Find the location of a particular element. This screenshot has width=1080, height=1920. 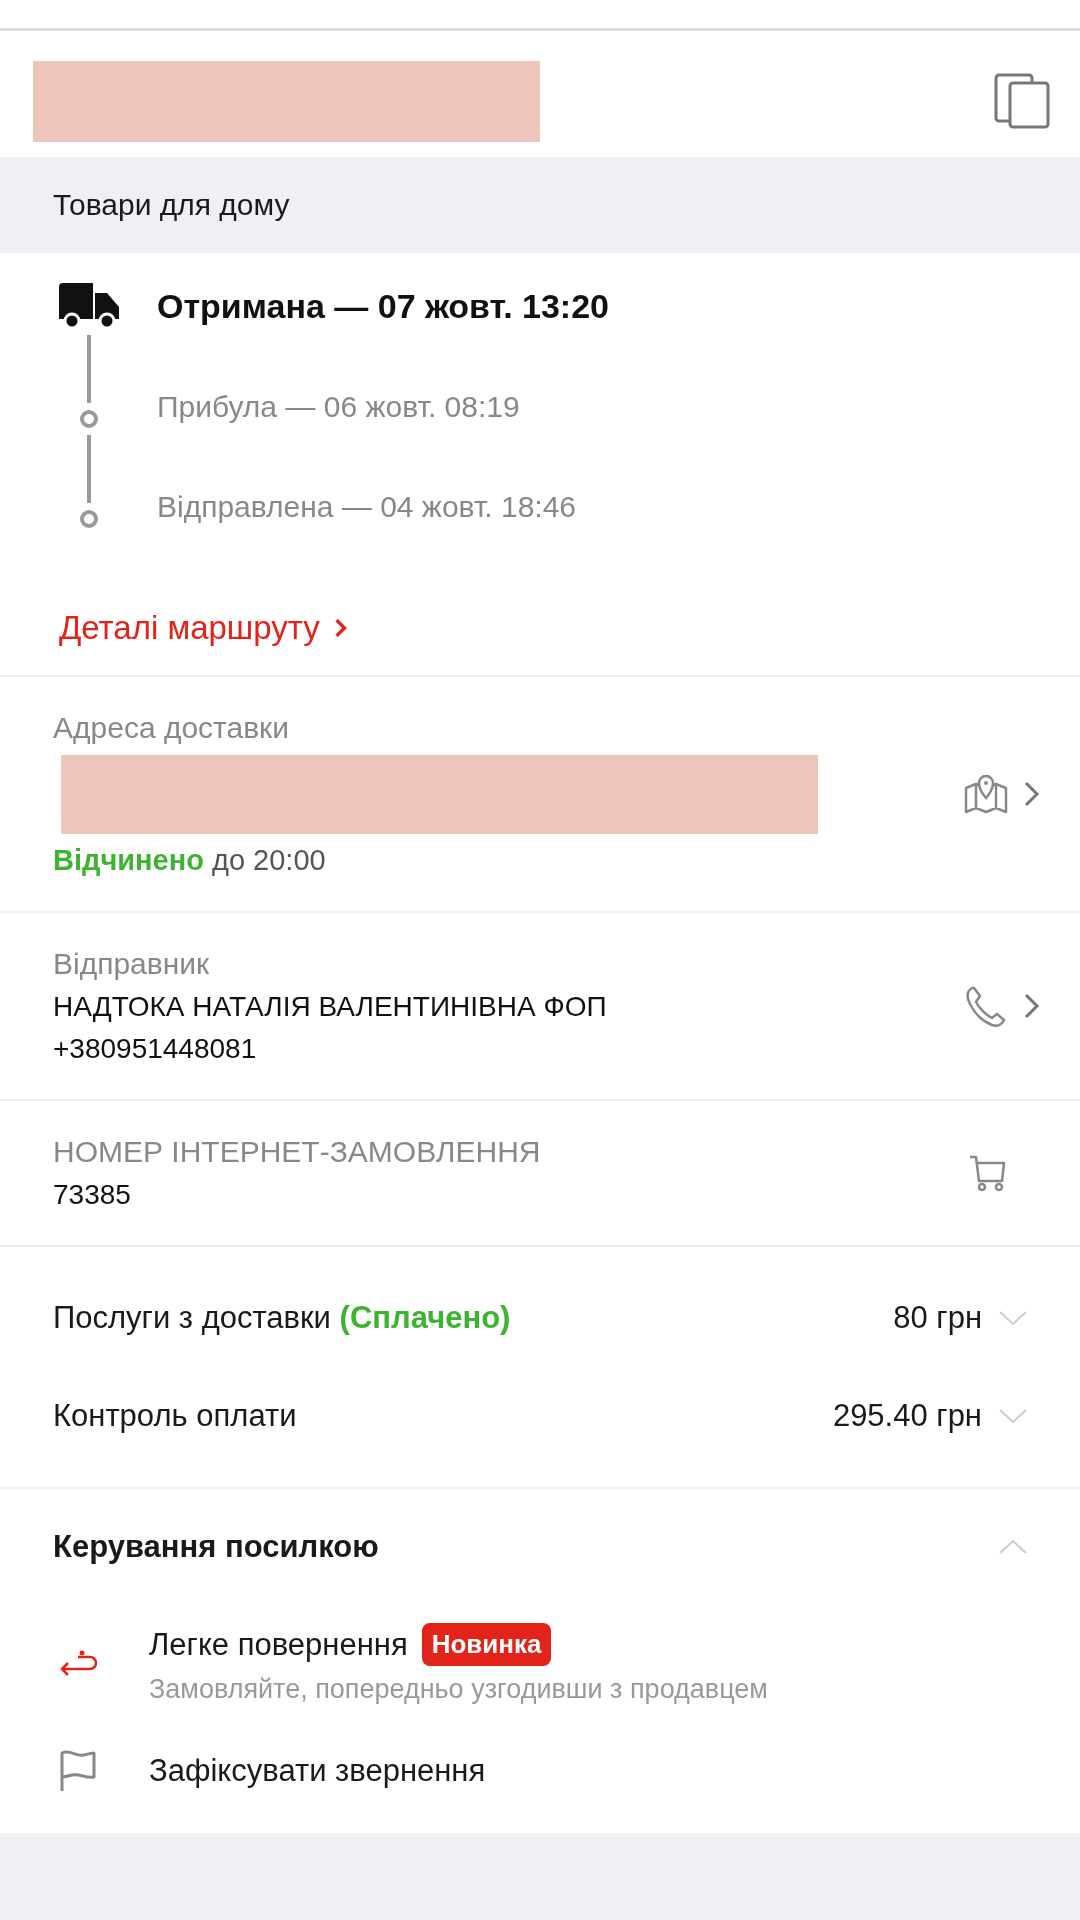

section-title: Керування посилкою is located at coordinates (216, 1547).